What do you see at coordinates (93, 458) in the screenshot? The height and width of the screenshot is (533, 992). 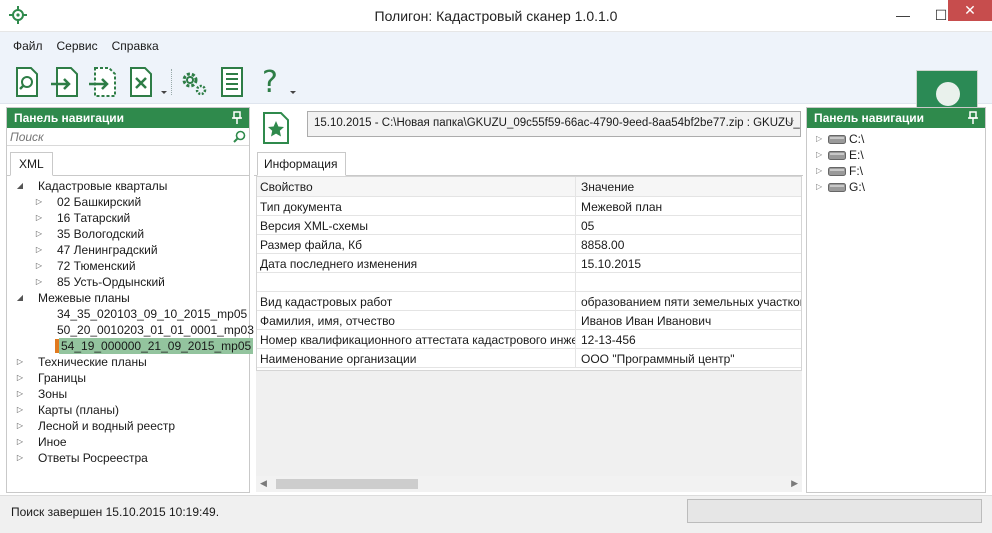 I see `tree-item-label: Ответы Росреестра` at bounding box center [93, 458].